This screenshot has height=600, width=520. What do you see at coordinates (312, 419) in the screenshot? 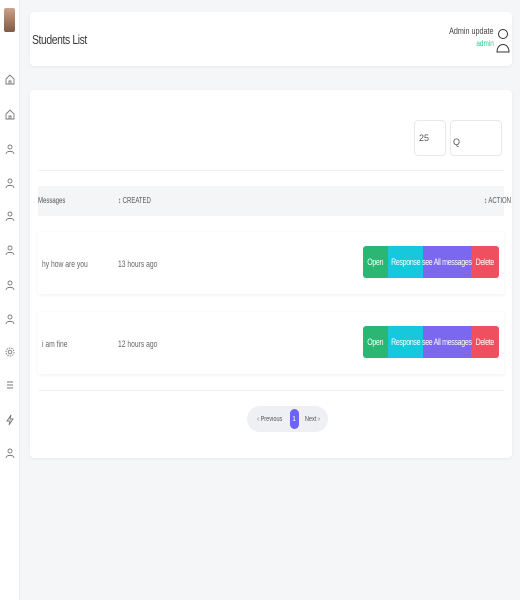
I see `next-page-link: Next ›` at bounding box center [312, 419].